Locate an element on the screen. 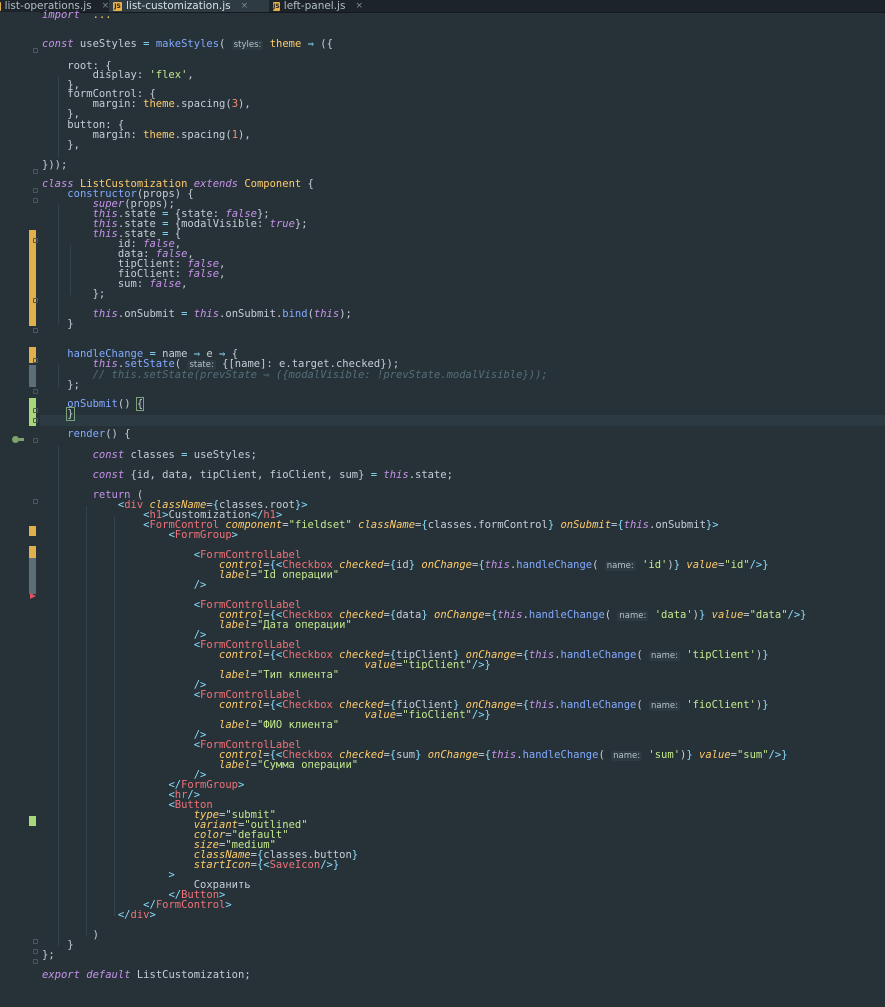 The width and height of the screenshot is (885, 1007). current-line-highlight is located at coordinates (462, 420).